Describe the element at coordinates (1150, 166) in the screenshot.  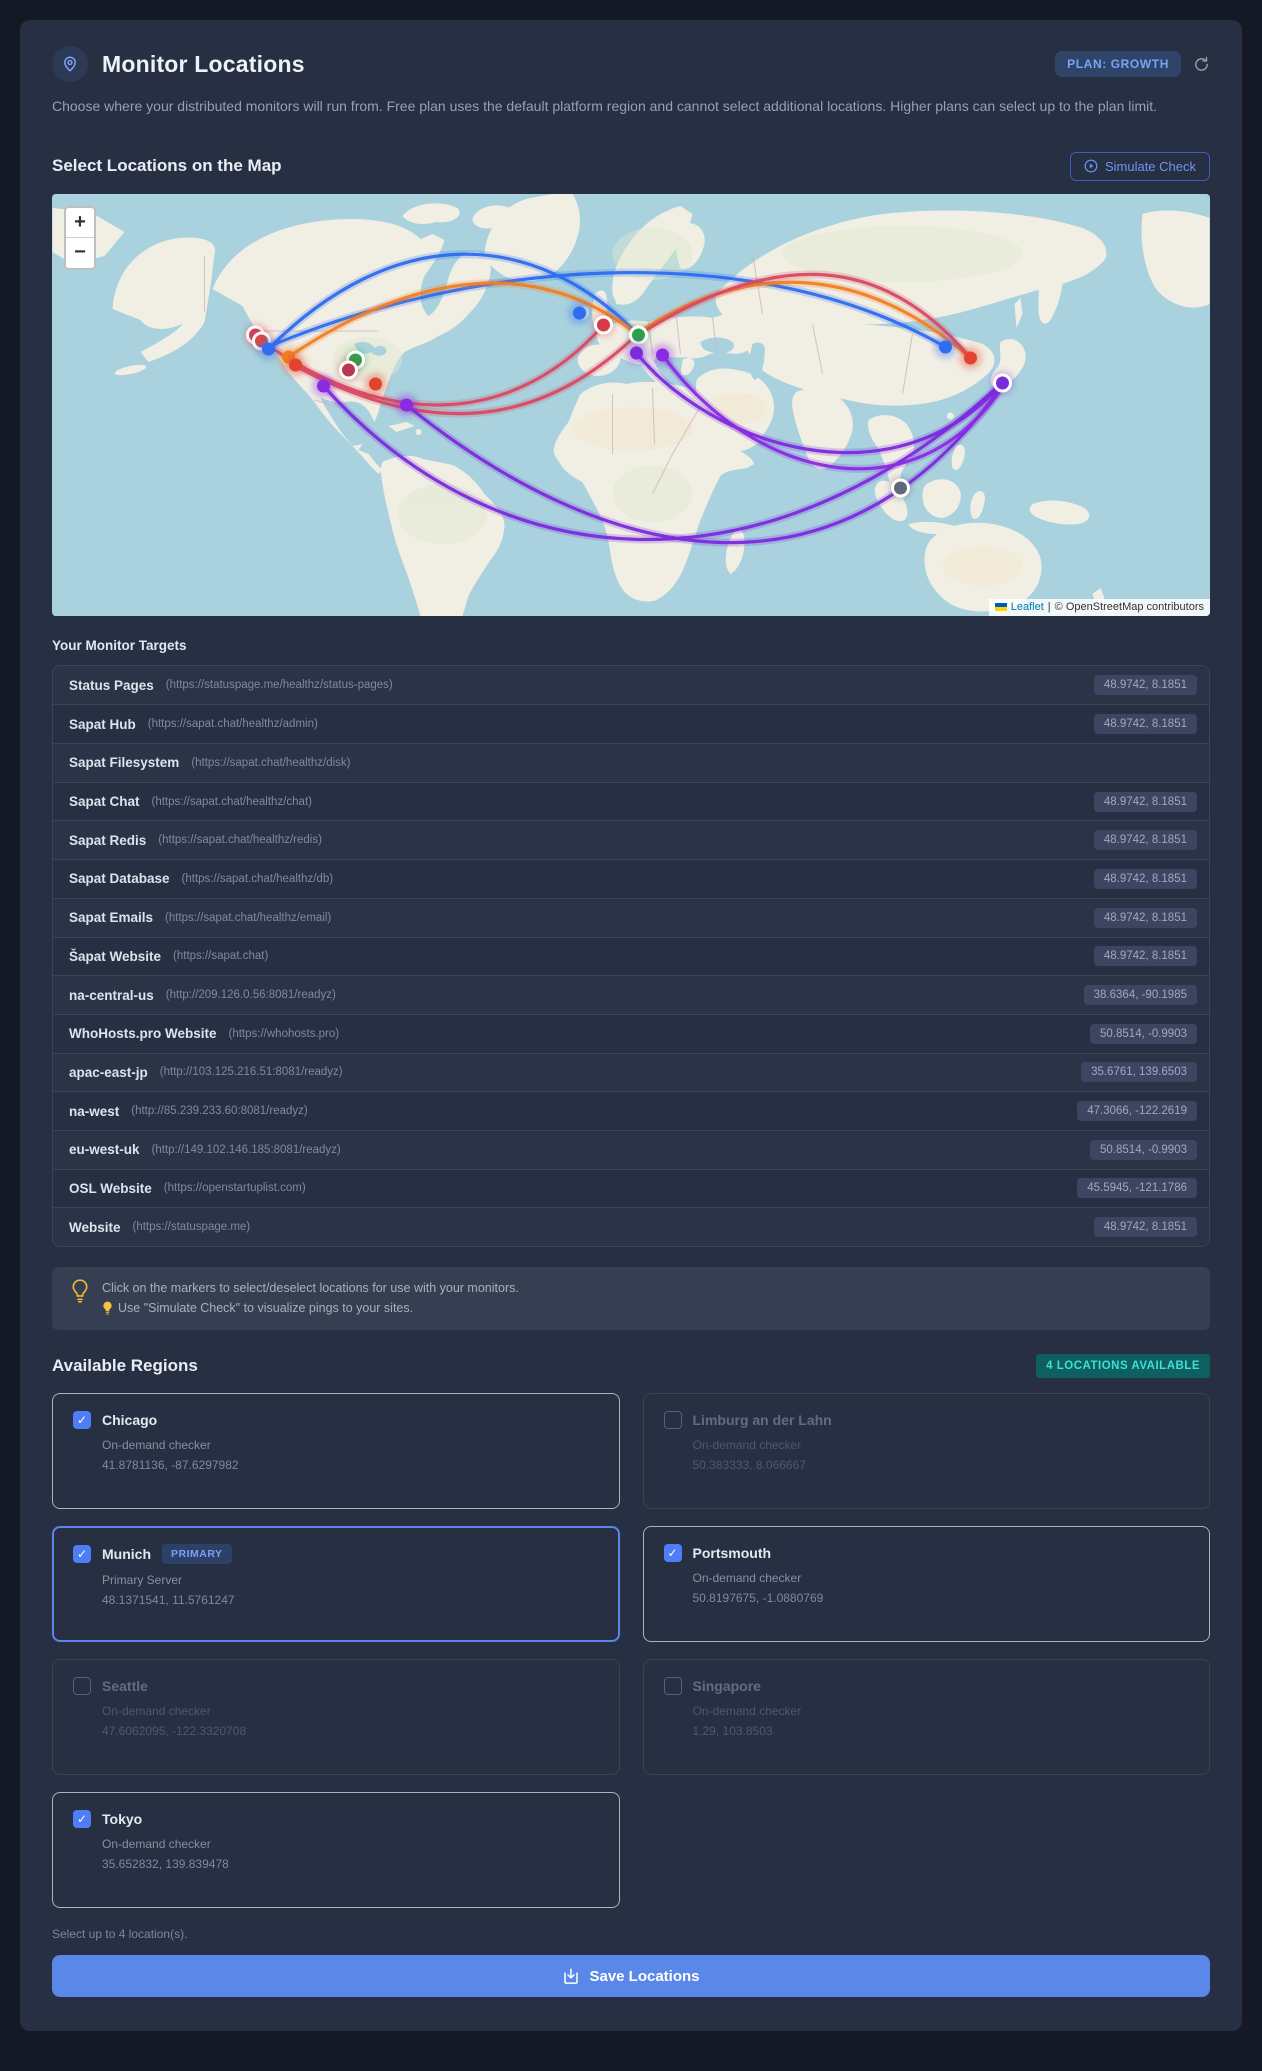
I see `simulate-check-label: Simulate Check` at that location.